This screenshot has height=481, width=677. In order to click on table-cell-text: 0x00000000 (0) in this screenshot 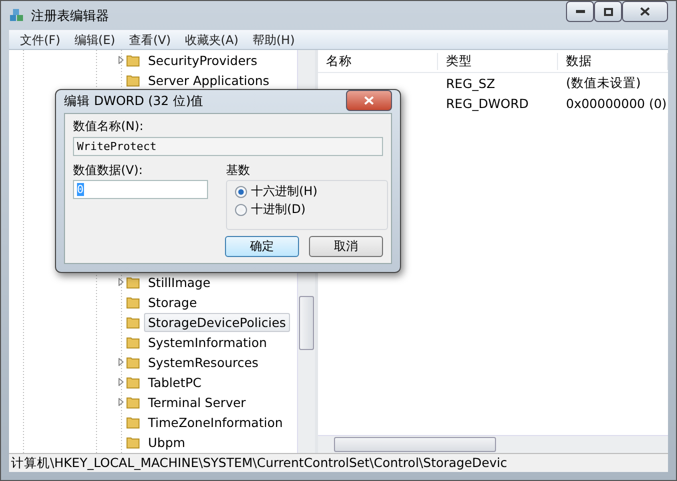, I will do `click(616, 103)`.